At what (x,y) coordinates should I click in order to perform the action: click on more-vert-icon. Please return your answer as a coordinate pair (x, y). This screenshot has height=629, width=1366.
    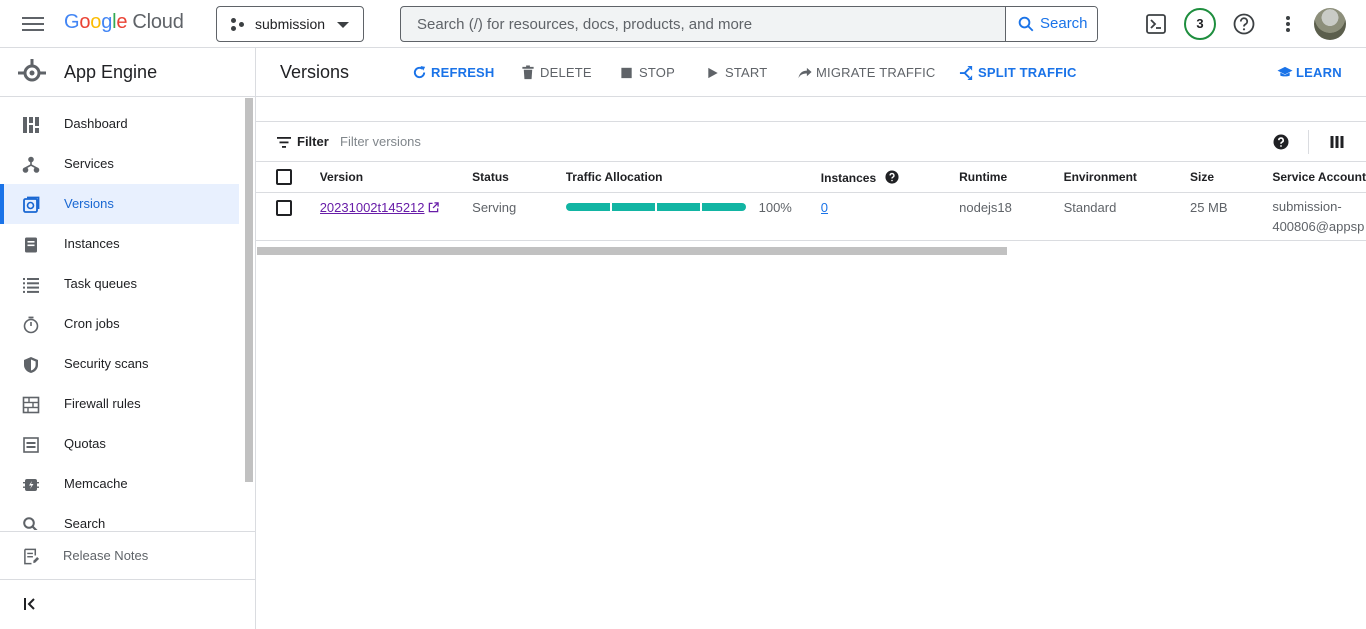
    Looking at the image, I should click on (1288, 24).